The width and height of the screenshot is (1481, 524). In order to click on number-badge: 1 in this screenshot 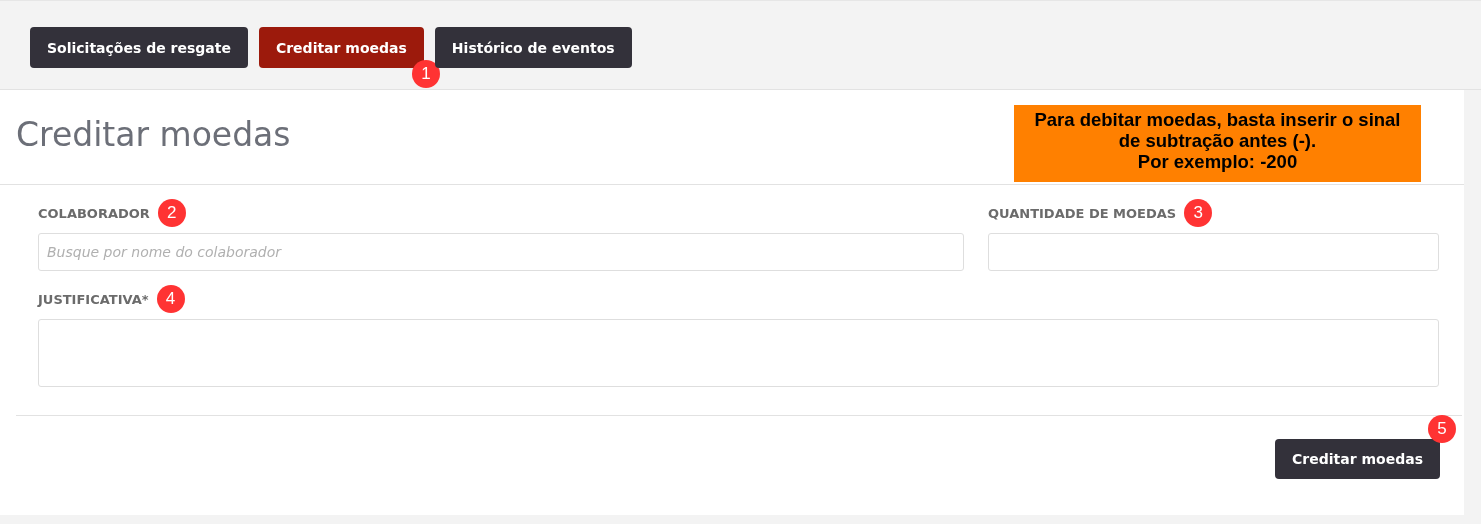, I will do `click(425, 74)`.